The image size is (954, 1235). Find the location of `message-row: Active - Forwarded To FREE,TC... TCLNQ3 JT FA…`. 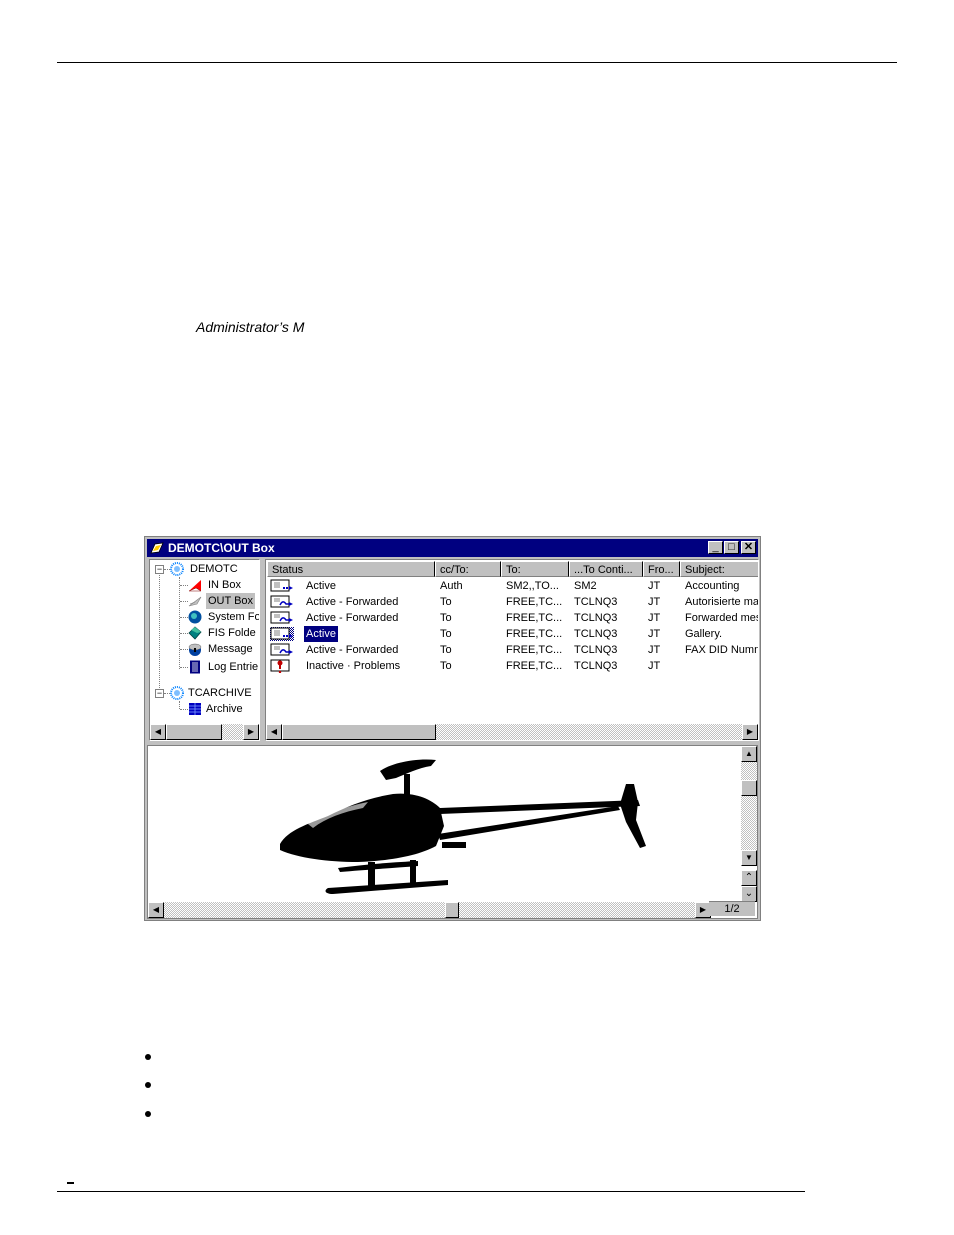

message-row: Active - Forwarded To FREE,TC... TCLNQ3 JT FA… is located at coordinates (512, 650).